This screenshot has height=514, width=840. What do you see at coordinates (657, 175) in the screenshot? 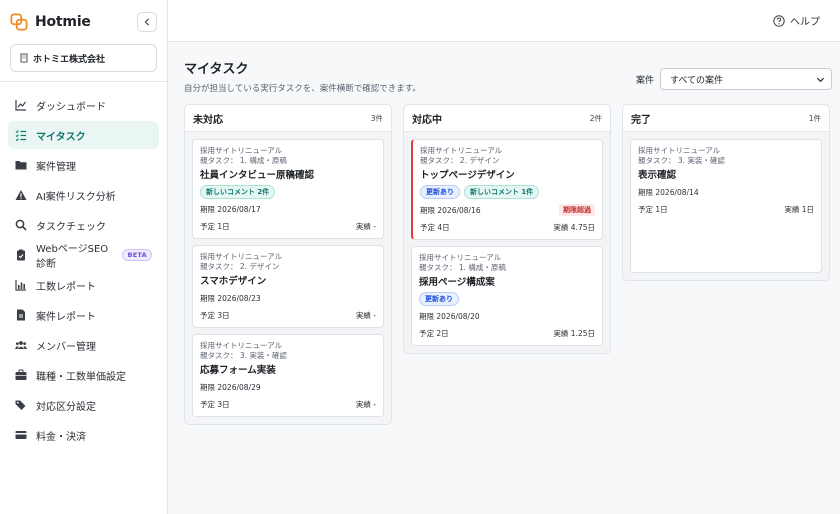
I see `task-title: 表示確認` at bounding box center [657, 175].